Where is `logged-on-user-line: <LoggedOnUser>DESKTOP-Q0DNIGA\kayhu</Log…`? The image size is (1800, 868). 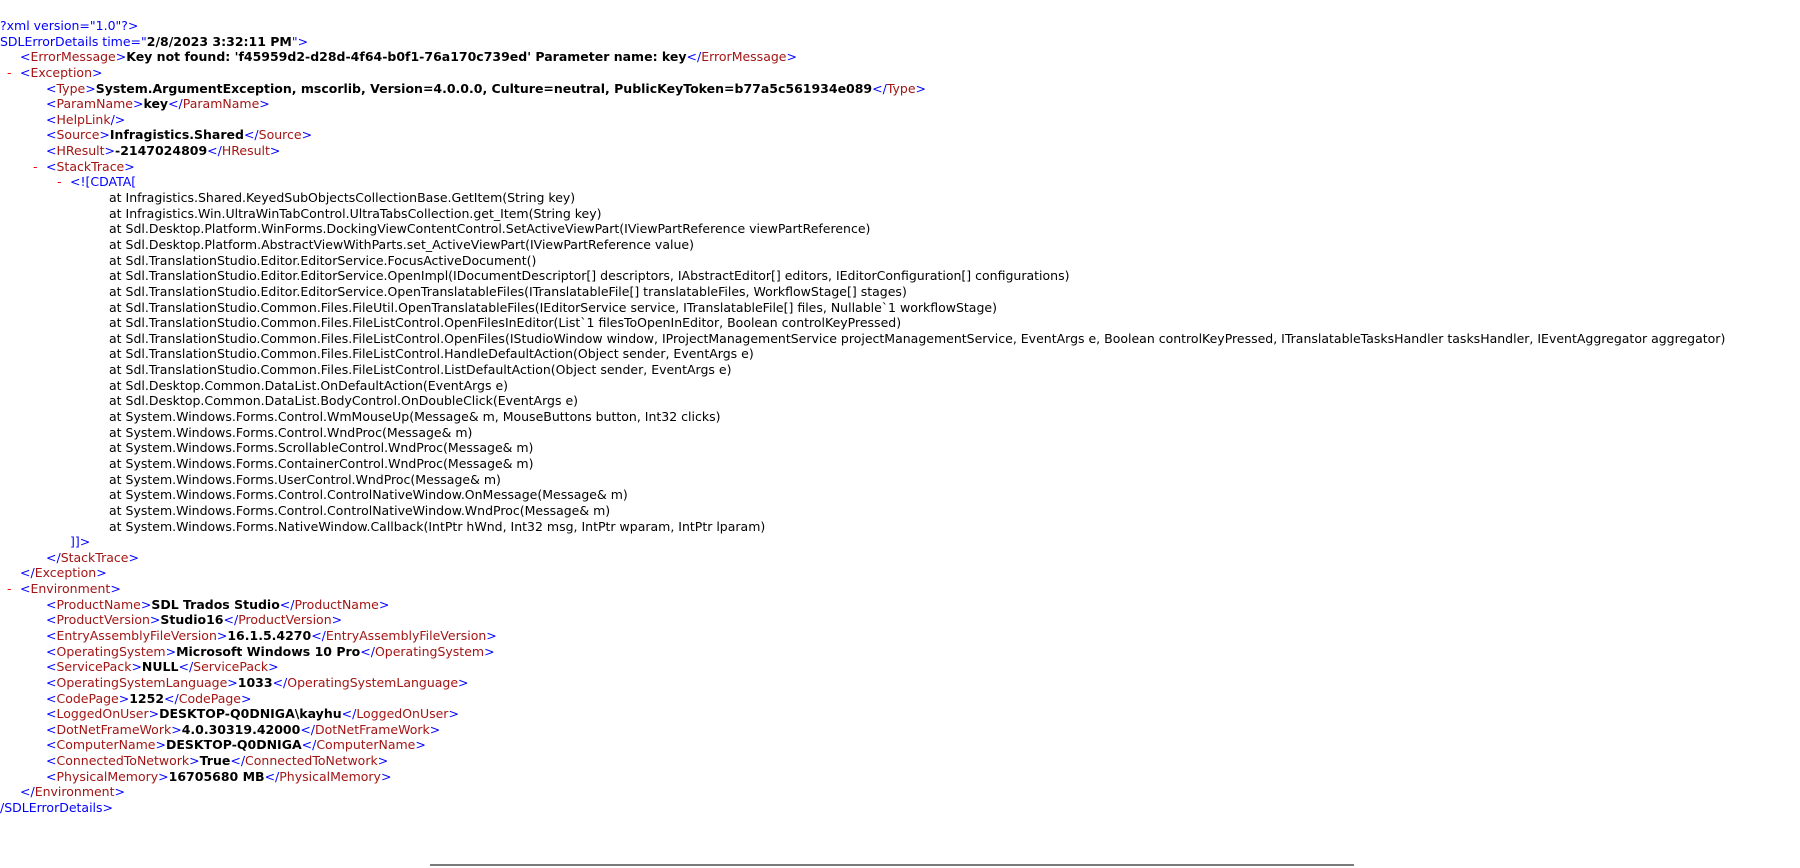
logged-on-user-line: <LoggedOnUser>DESKTOP-Q0DNIGA\kayhu</Log… is located at coordinates (252, 714).